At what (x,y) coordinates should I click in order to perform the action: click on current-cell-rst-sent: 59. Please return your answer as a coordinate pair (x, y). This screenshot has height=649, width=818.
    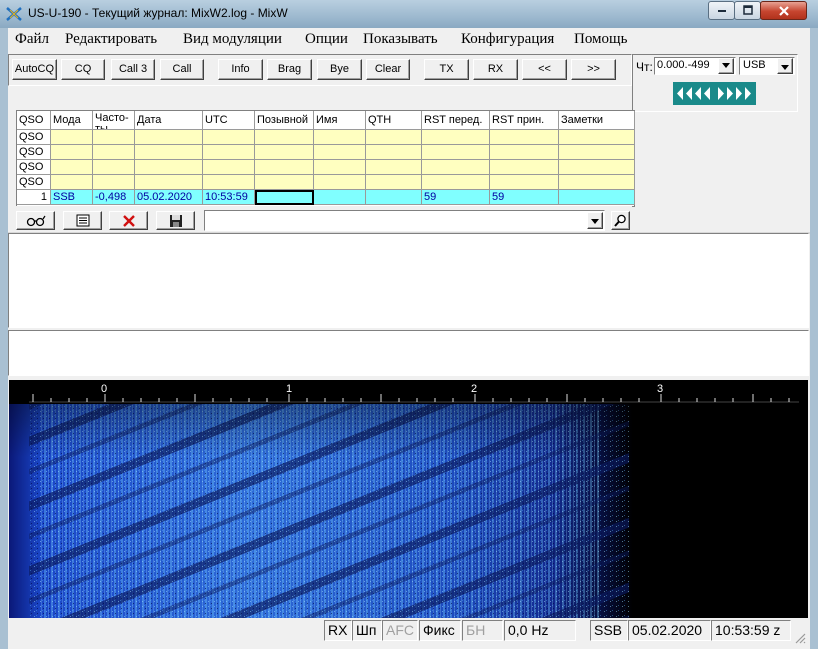
    Looking at the image, I should click on (456, 197).